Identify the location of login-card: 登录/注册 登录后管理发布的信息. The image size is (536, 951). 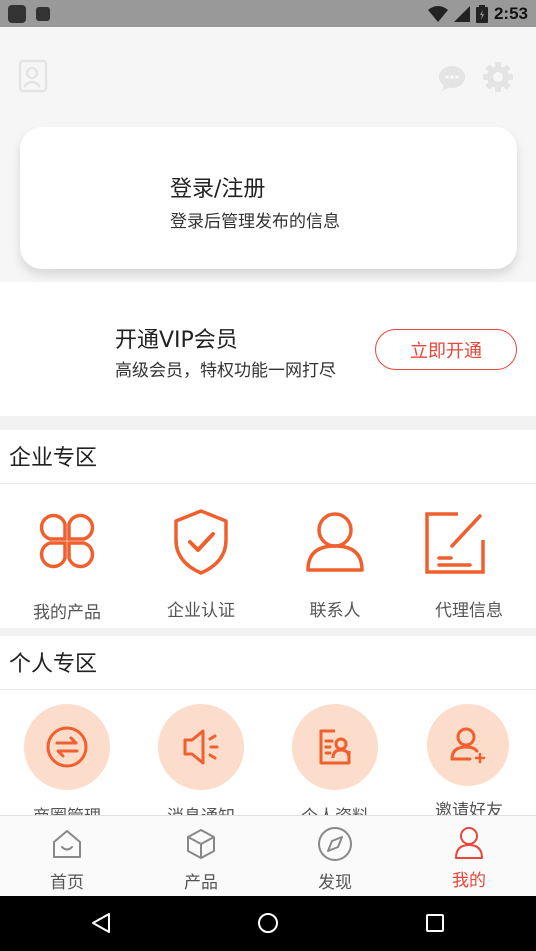
(268, 198).